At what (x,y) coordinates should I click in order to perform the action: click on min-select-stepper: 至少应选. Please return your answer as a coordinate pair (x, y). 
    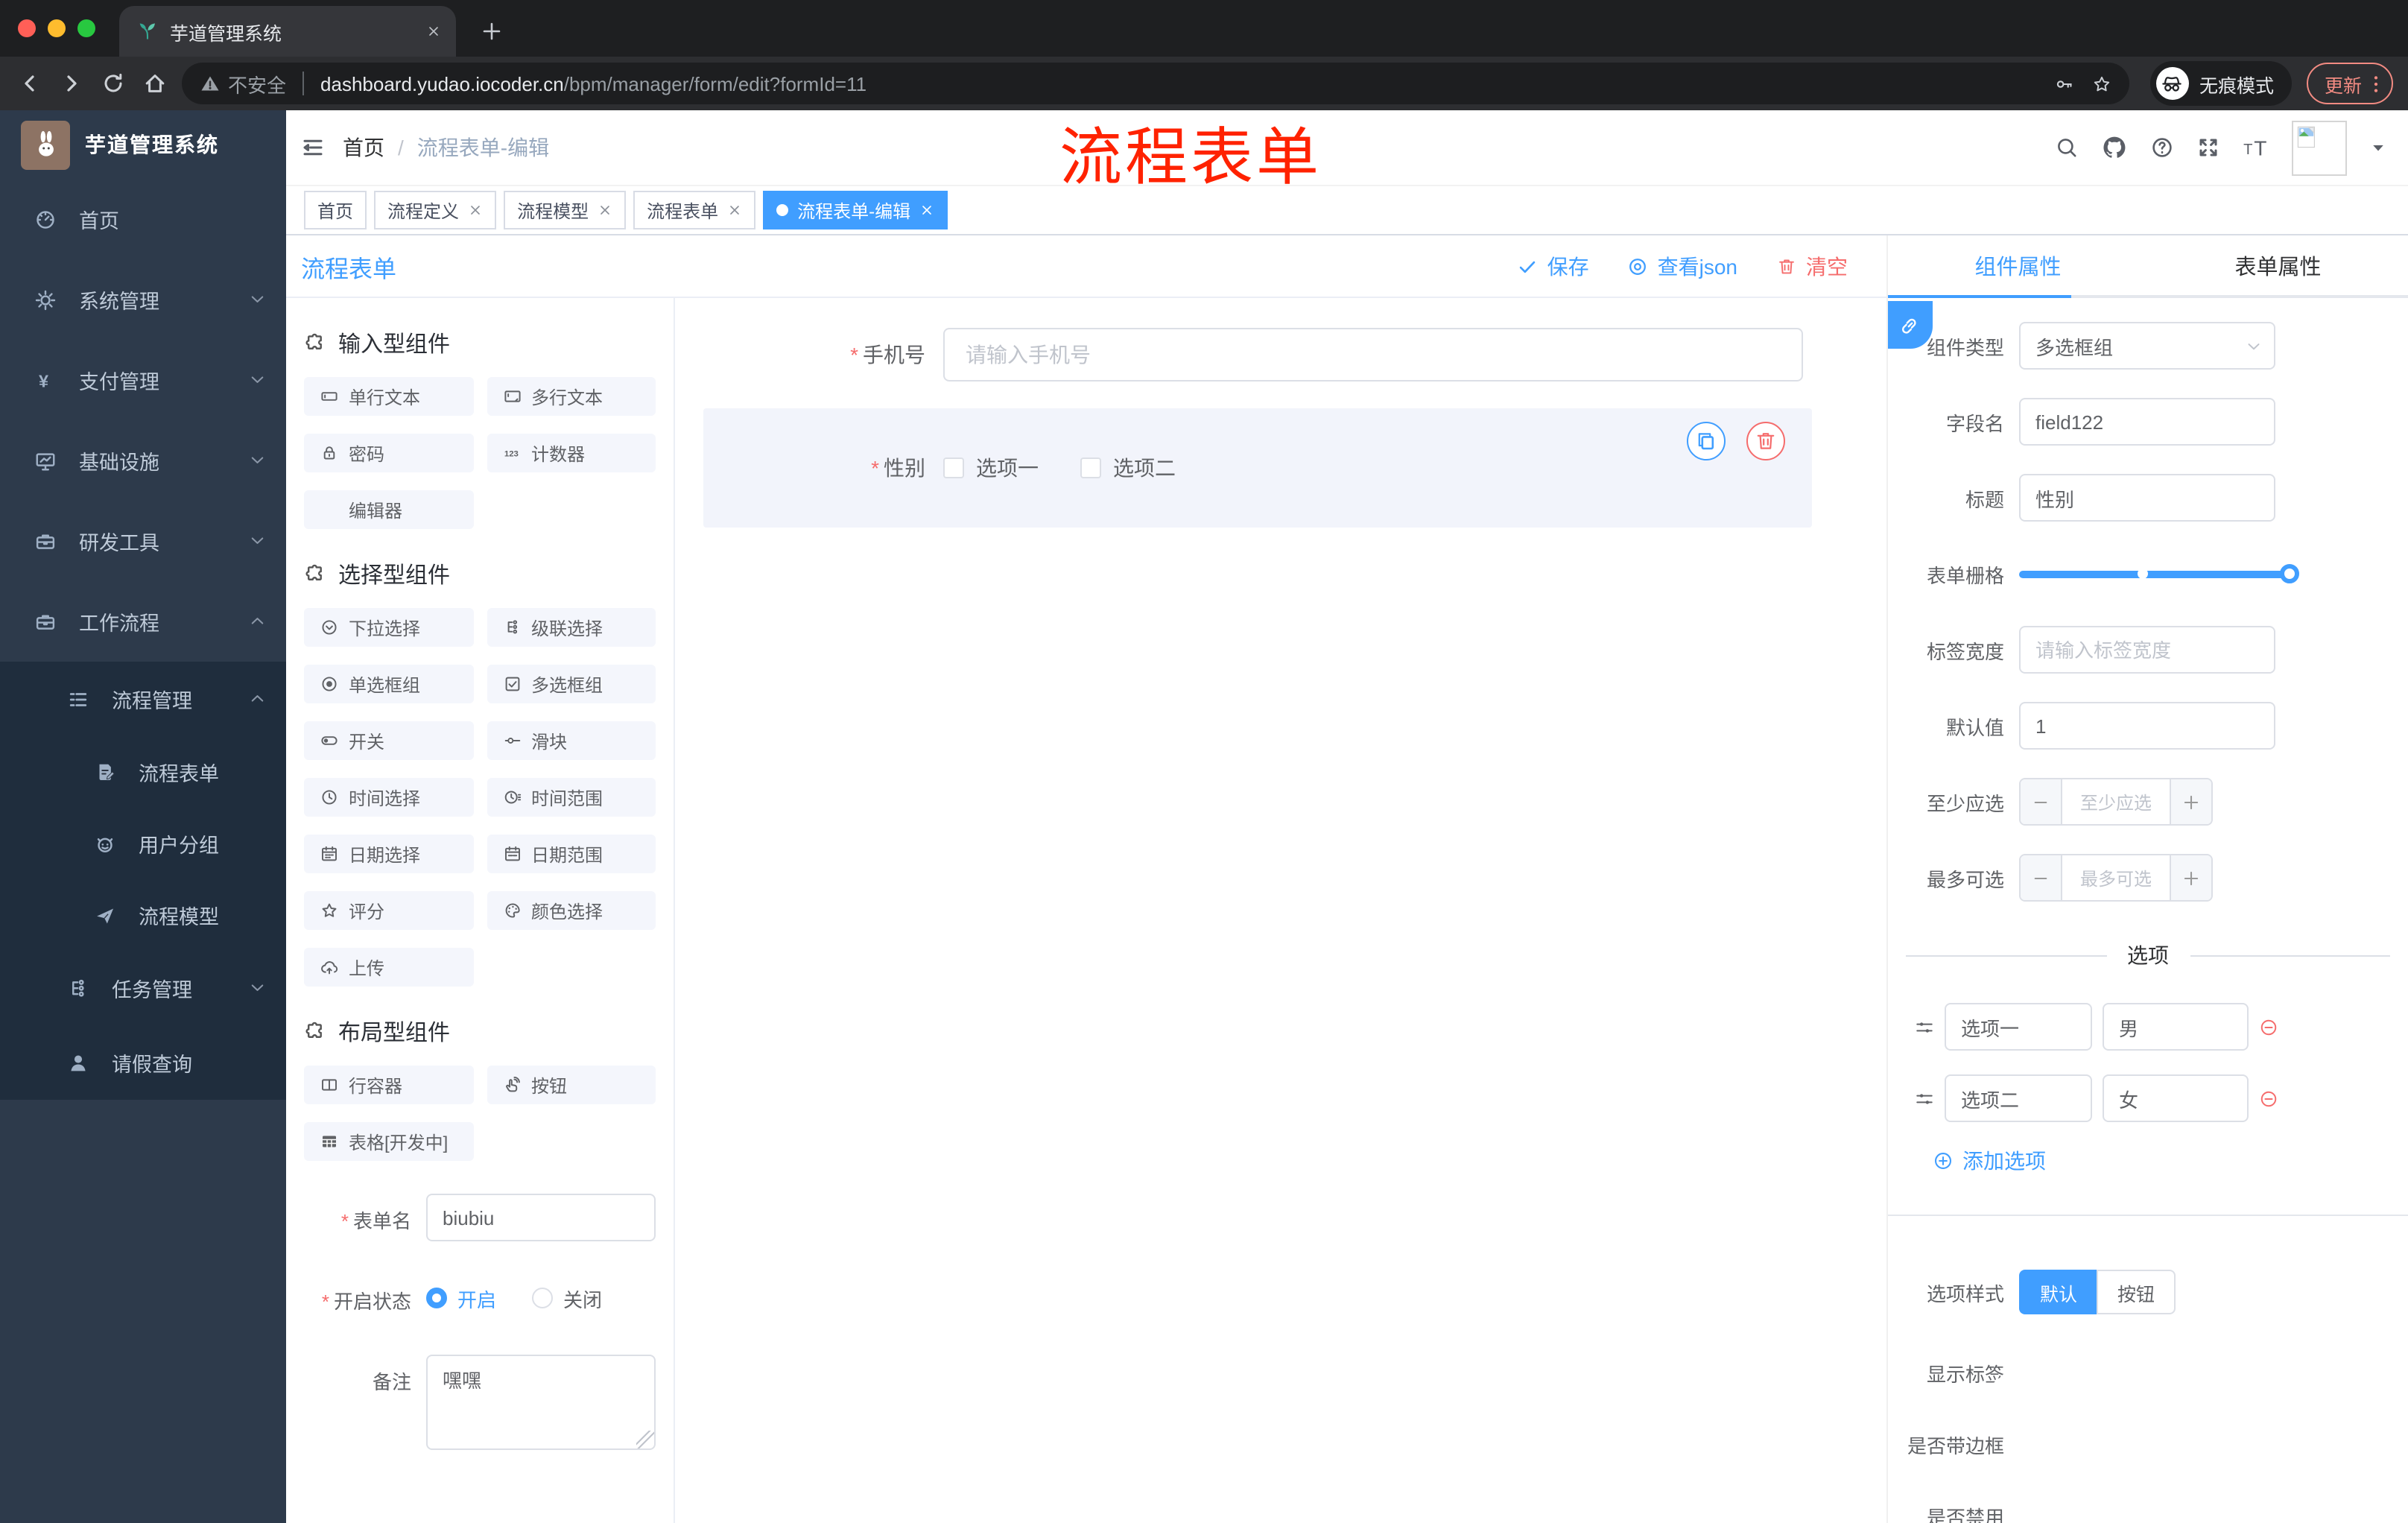
    Looking at the image, I should click on (2116, 802).